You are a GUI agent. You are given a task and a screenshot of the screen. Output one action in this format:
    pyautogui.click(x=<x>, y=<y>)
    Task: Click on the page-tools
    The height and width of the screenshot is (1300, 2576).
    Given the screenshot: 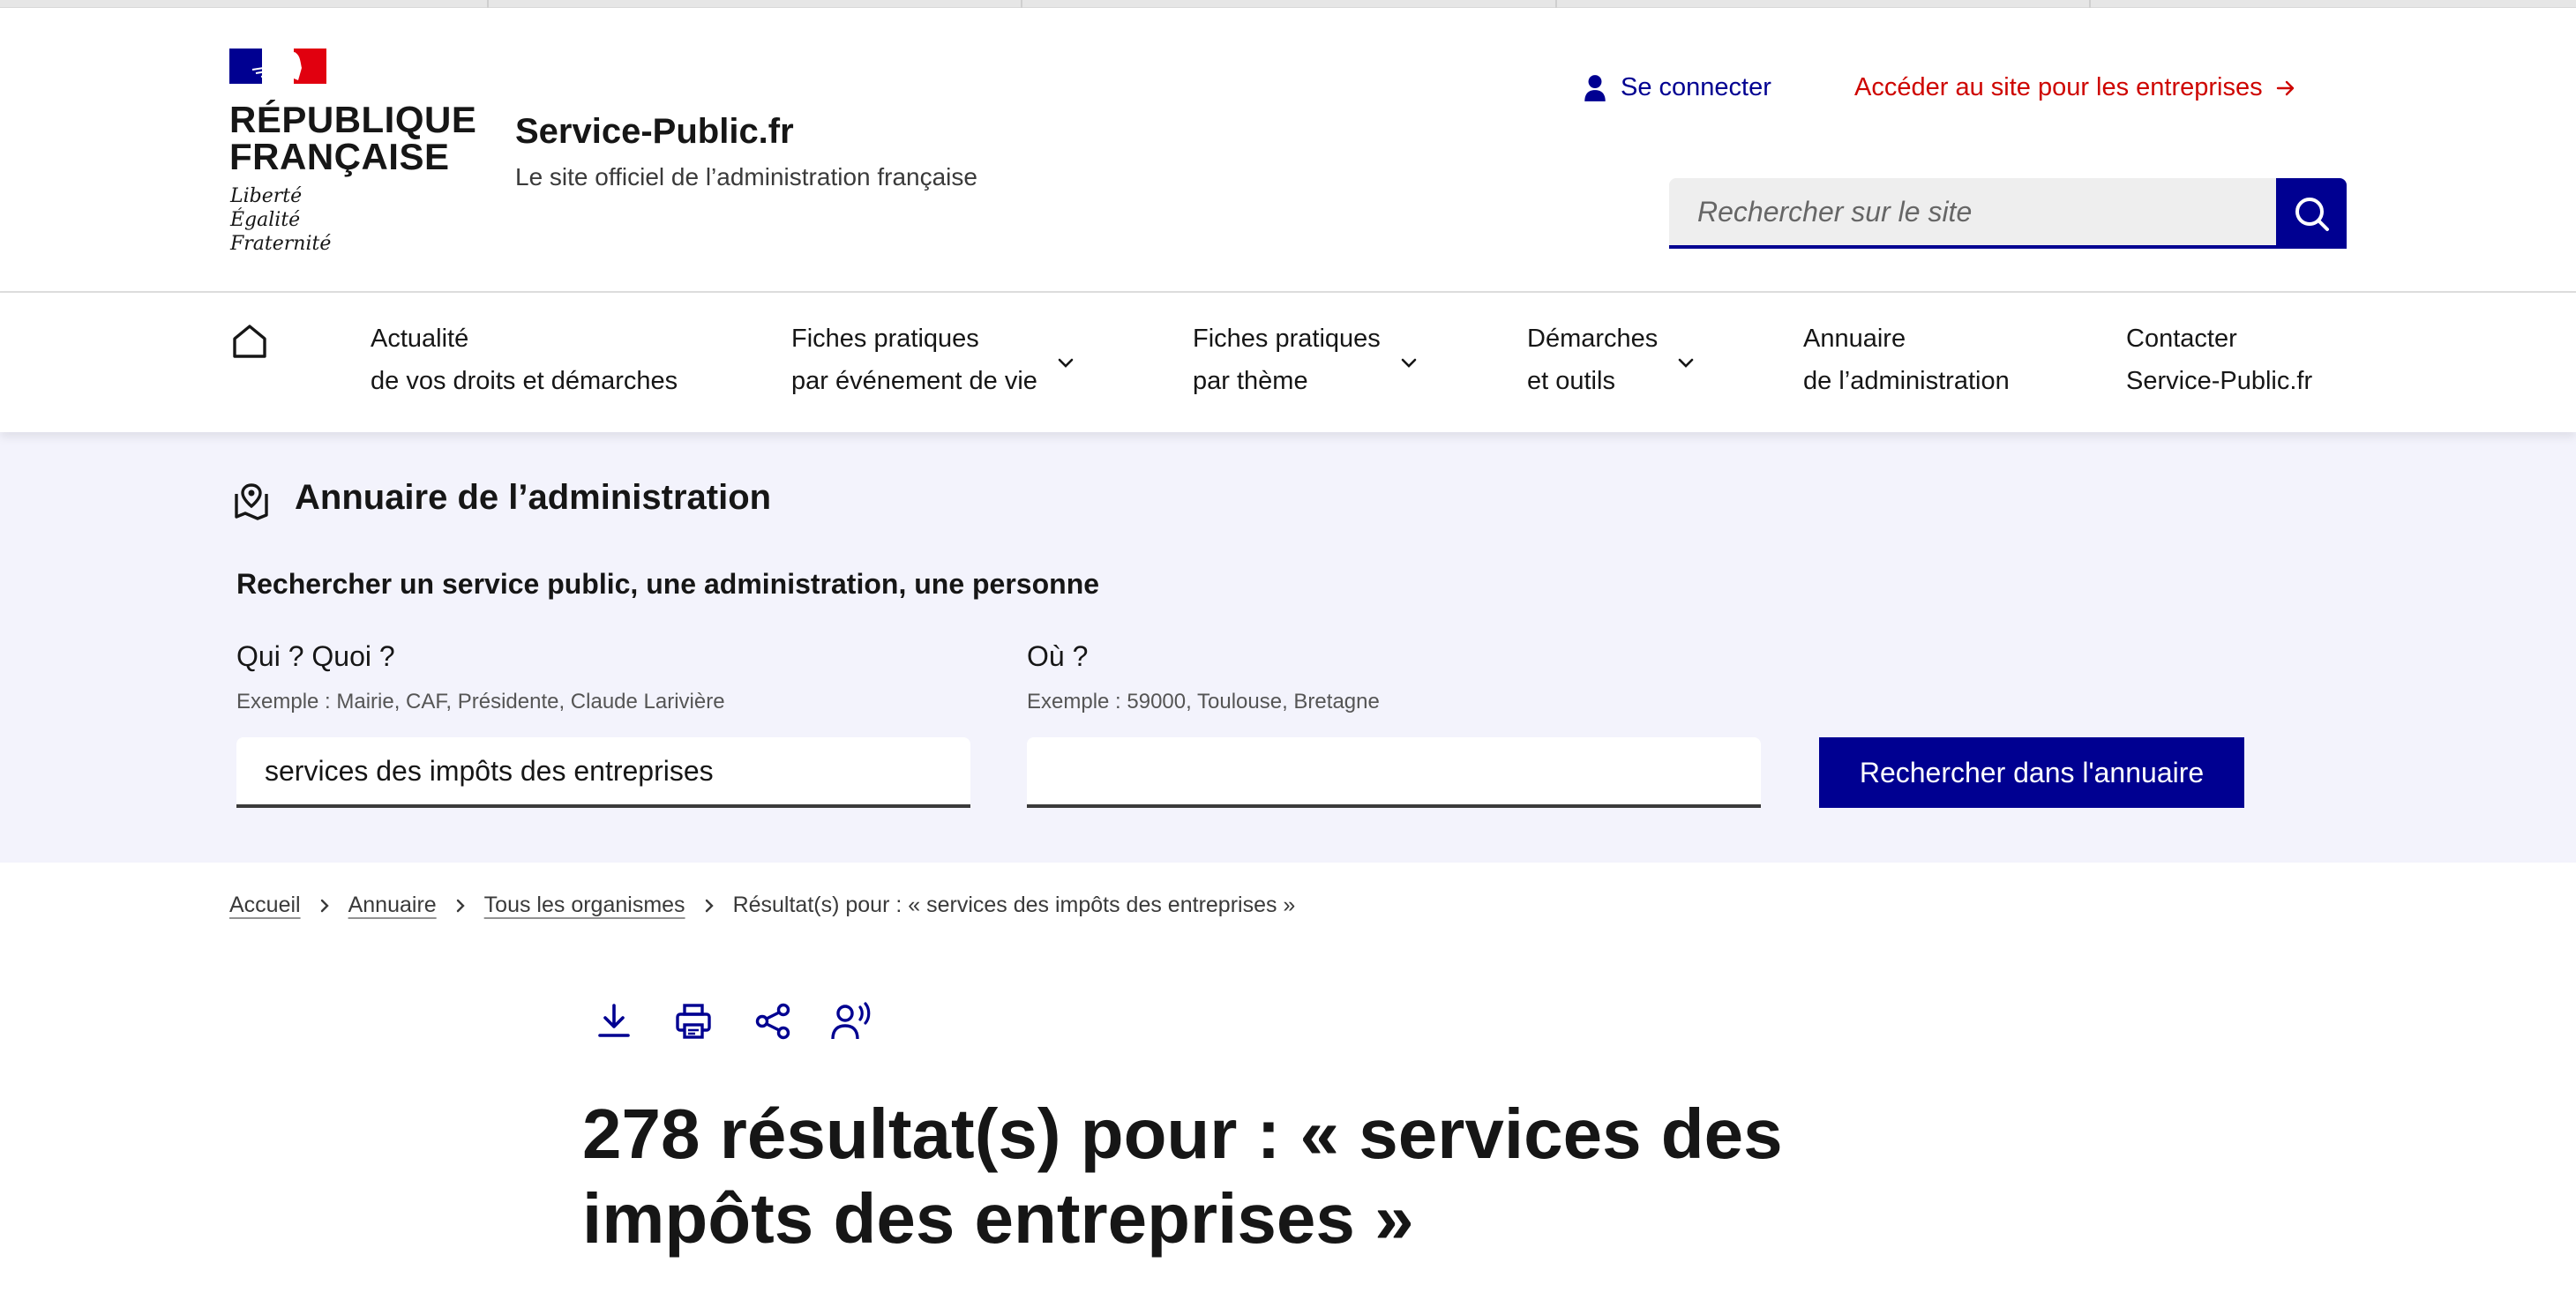 What is the action you would take?
    pyautogui.click(x=733, y=1021)
    